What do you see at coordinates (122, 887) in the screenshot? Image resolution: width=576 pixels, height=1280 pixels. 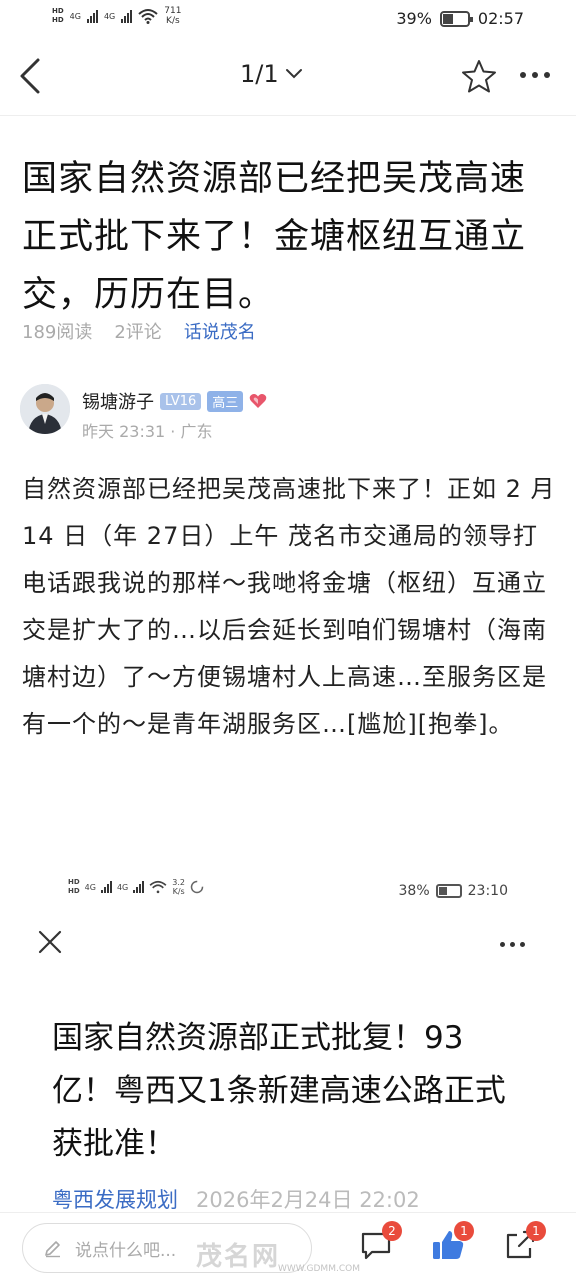 I see `embedded-network-4g-2: 4G` at bounding box center [122, 887].